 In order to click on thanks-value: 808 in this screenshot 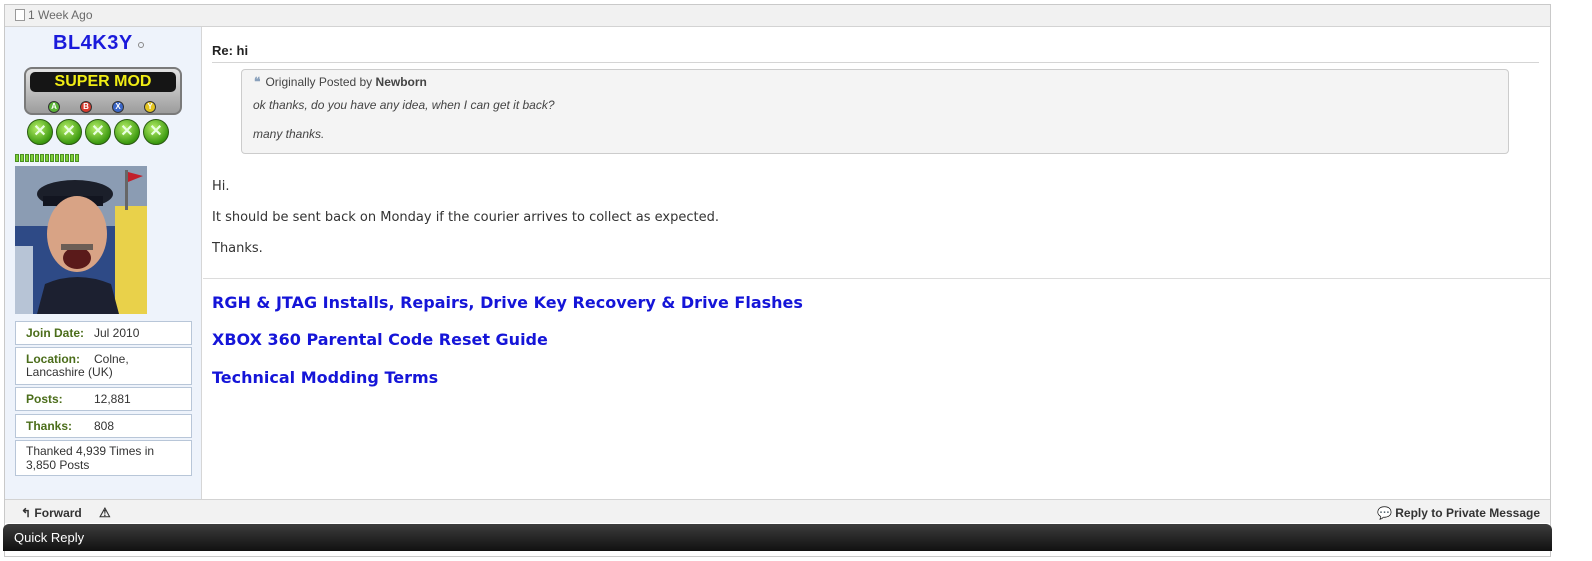, I will do `click(104, 426)`.